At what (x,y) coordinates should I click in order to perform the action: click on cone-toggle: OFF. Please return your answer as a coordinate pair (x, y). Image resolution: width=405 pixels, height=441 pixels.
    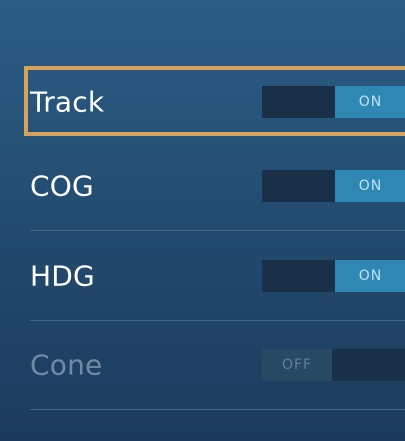
    Looking at the image, I should click on (333, 365).